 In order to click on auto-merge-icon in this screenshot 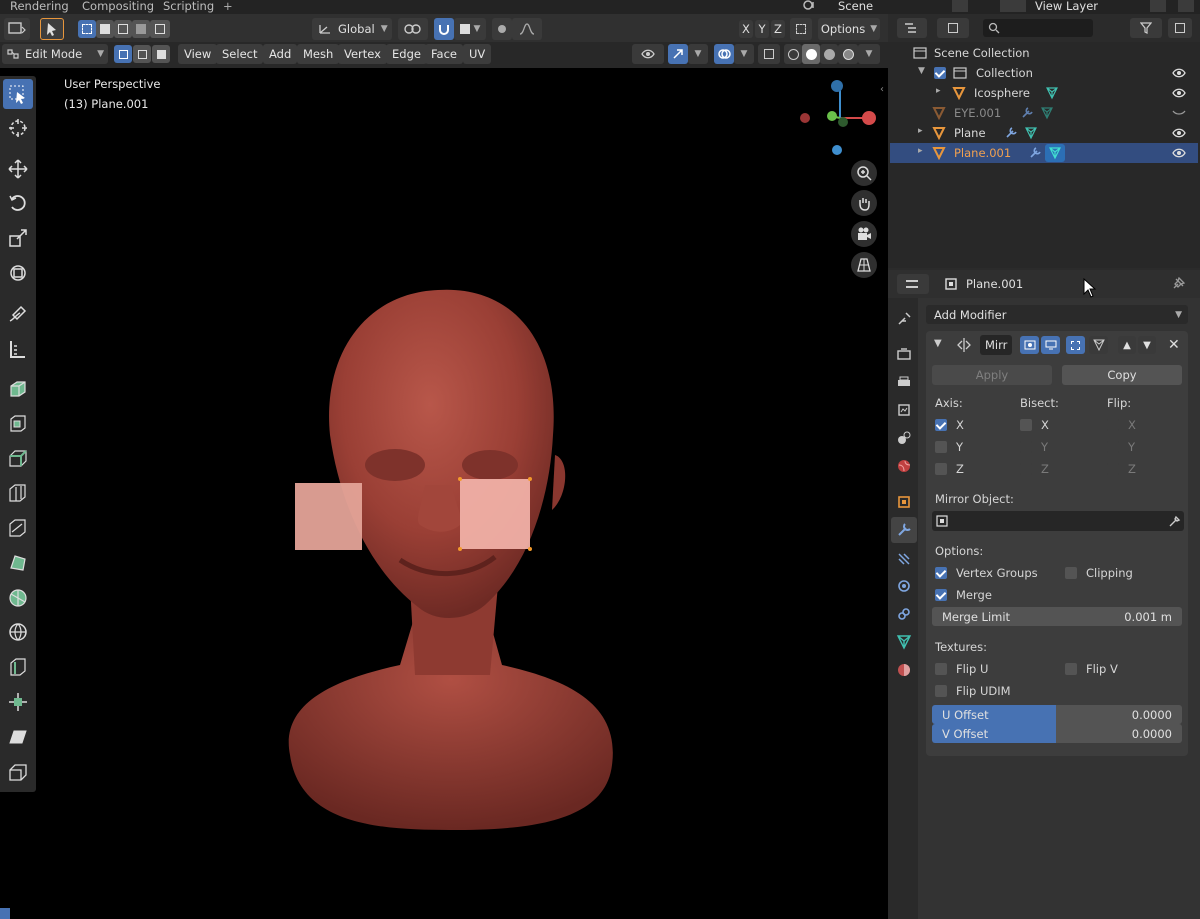, I will do `click(801, 29)`.